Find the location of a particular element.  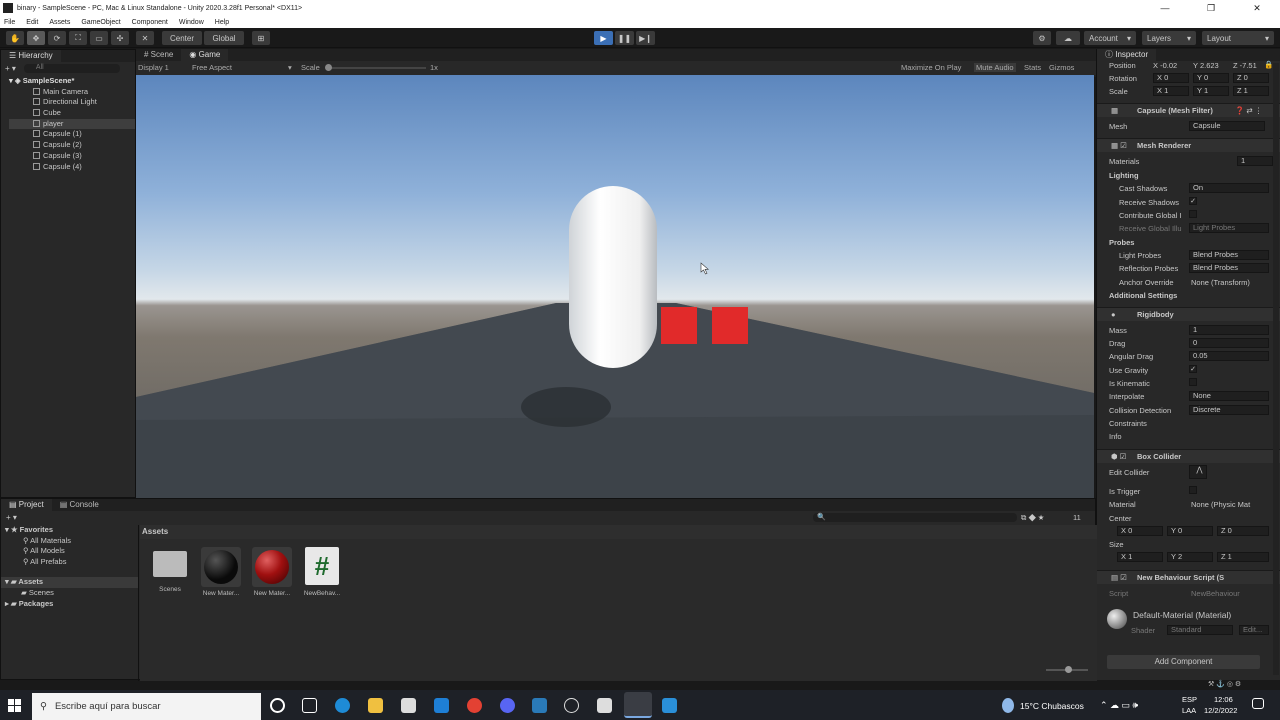

center-z-field: Z 0 is located at coordinates (1243, 531).